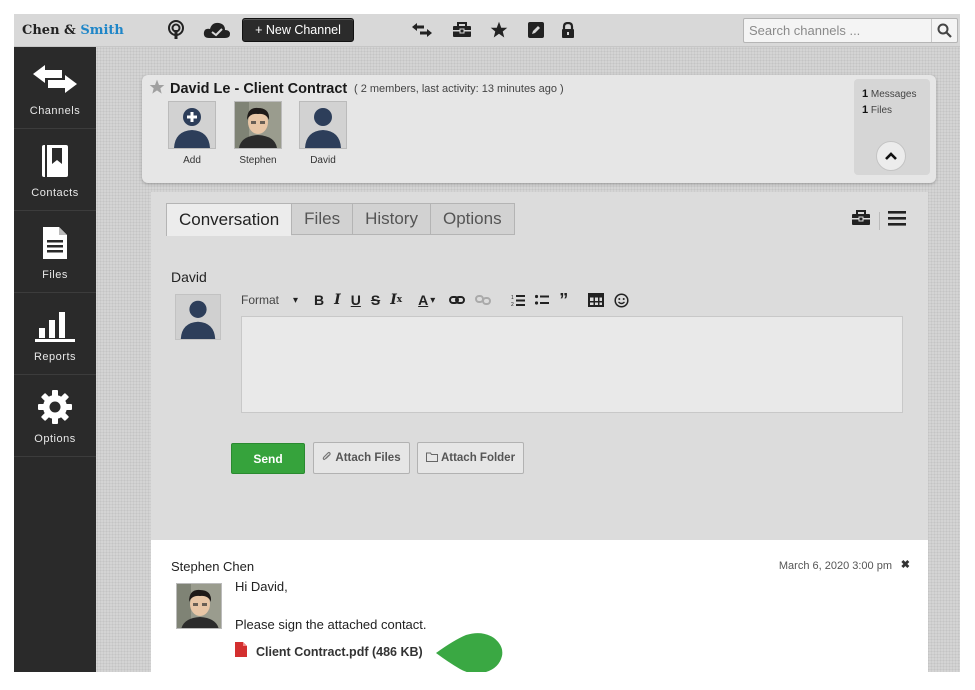  What do you see at coordinates (55, 439) in the screenshot?
I see `sidebar-item-label: Options` at bounding box center [55, 439].